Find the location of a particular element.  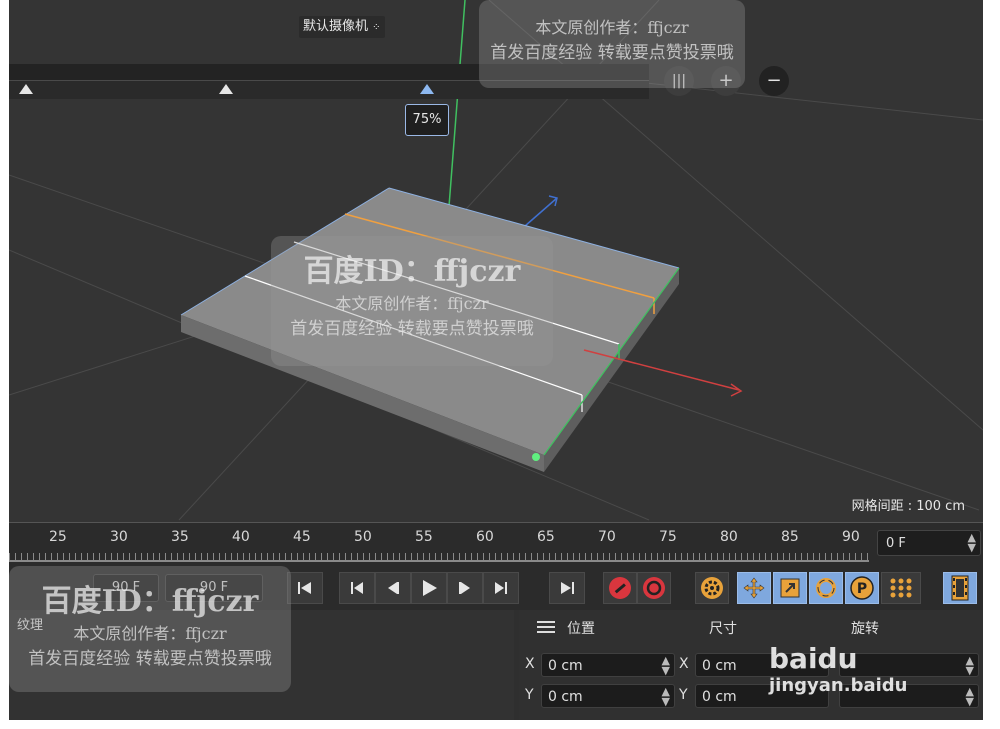

scale-icon is located at coordinates (790, 588).